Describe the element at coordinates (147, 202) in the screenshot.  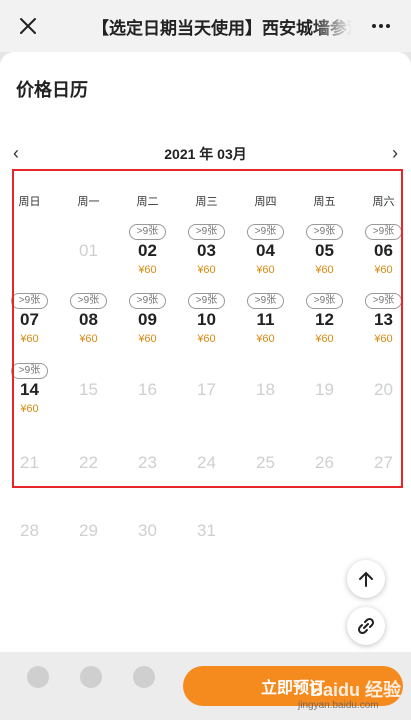
I see `weekday-label: 周二` at that location.